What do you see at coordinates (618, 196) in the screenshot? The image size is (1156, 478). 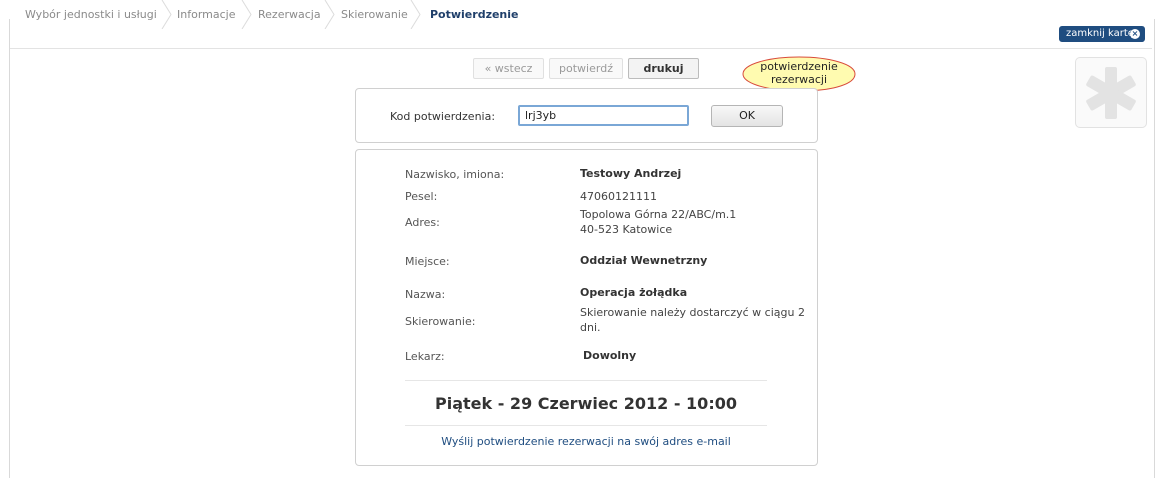 I see `pesel-value: 47060121111` at bounding box center [618, 196].